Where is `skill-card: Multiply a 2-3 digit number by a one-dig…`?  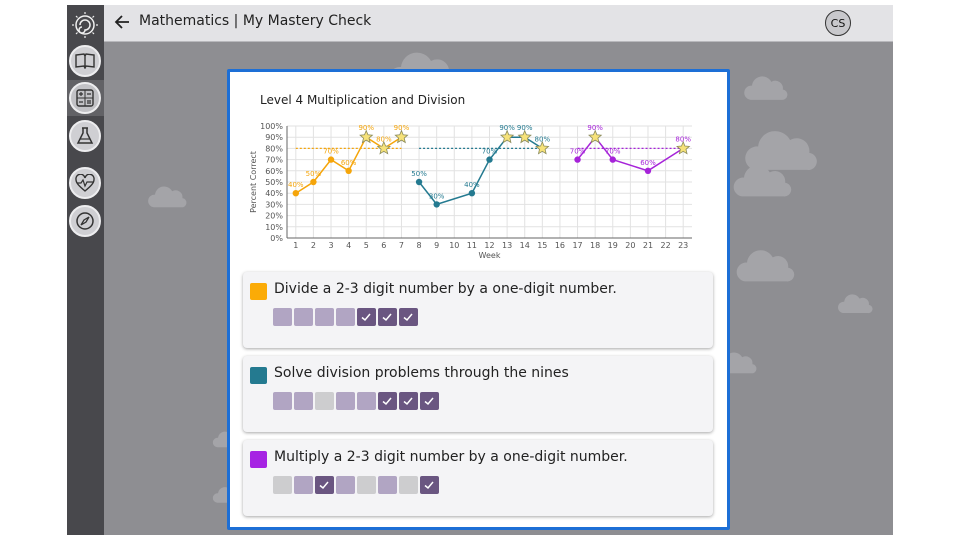
skill-card: Multiply a 2-3 digit number by a one-dig… is located at coordinates (478, 478).